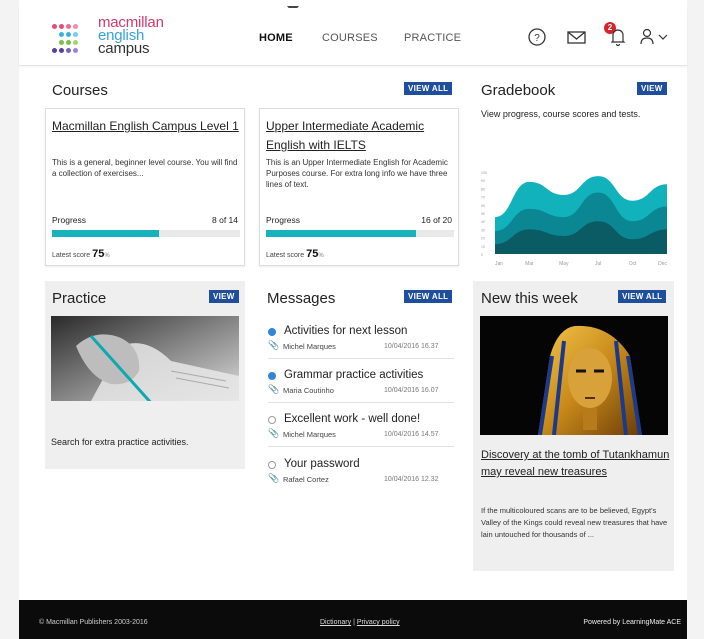  I want to click on practice-description: Search for extra practice activities., so click(120, 442).